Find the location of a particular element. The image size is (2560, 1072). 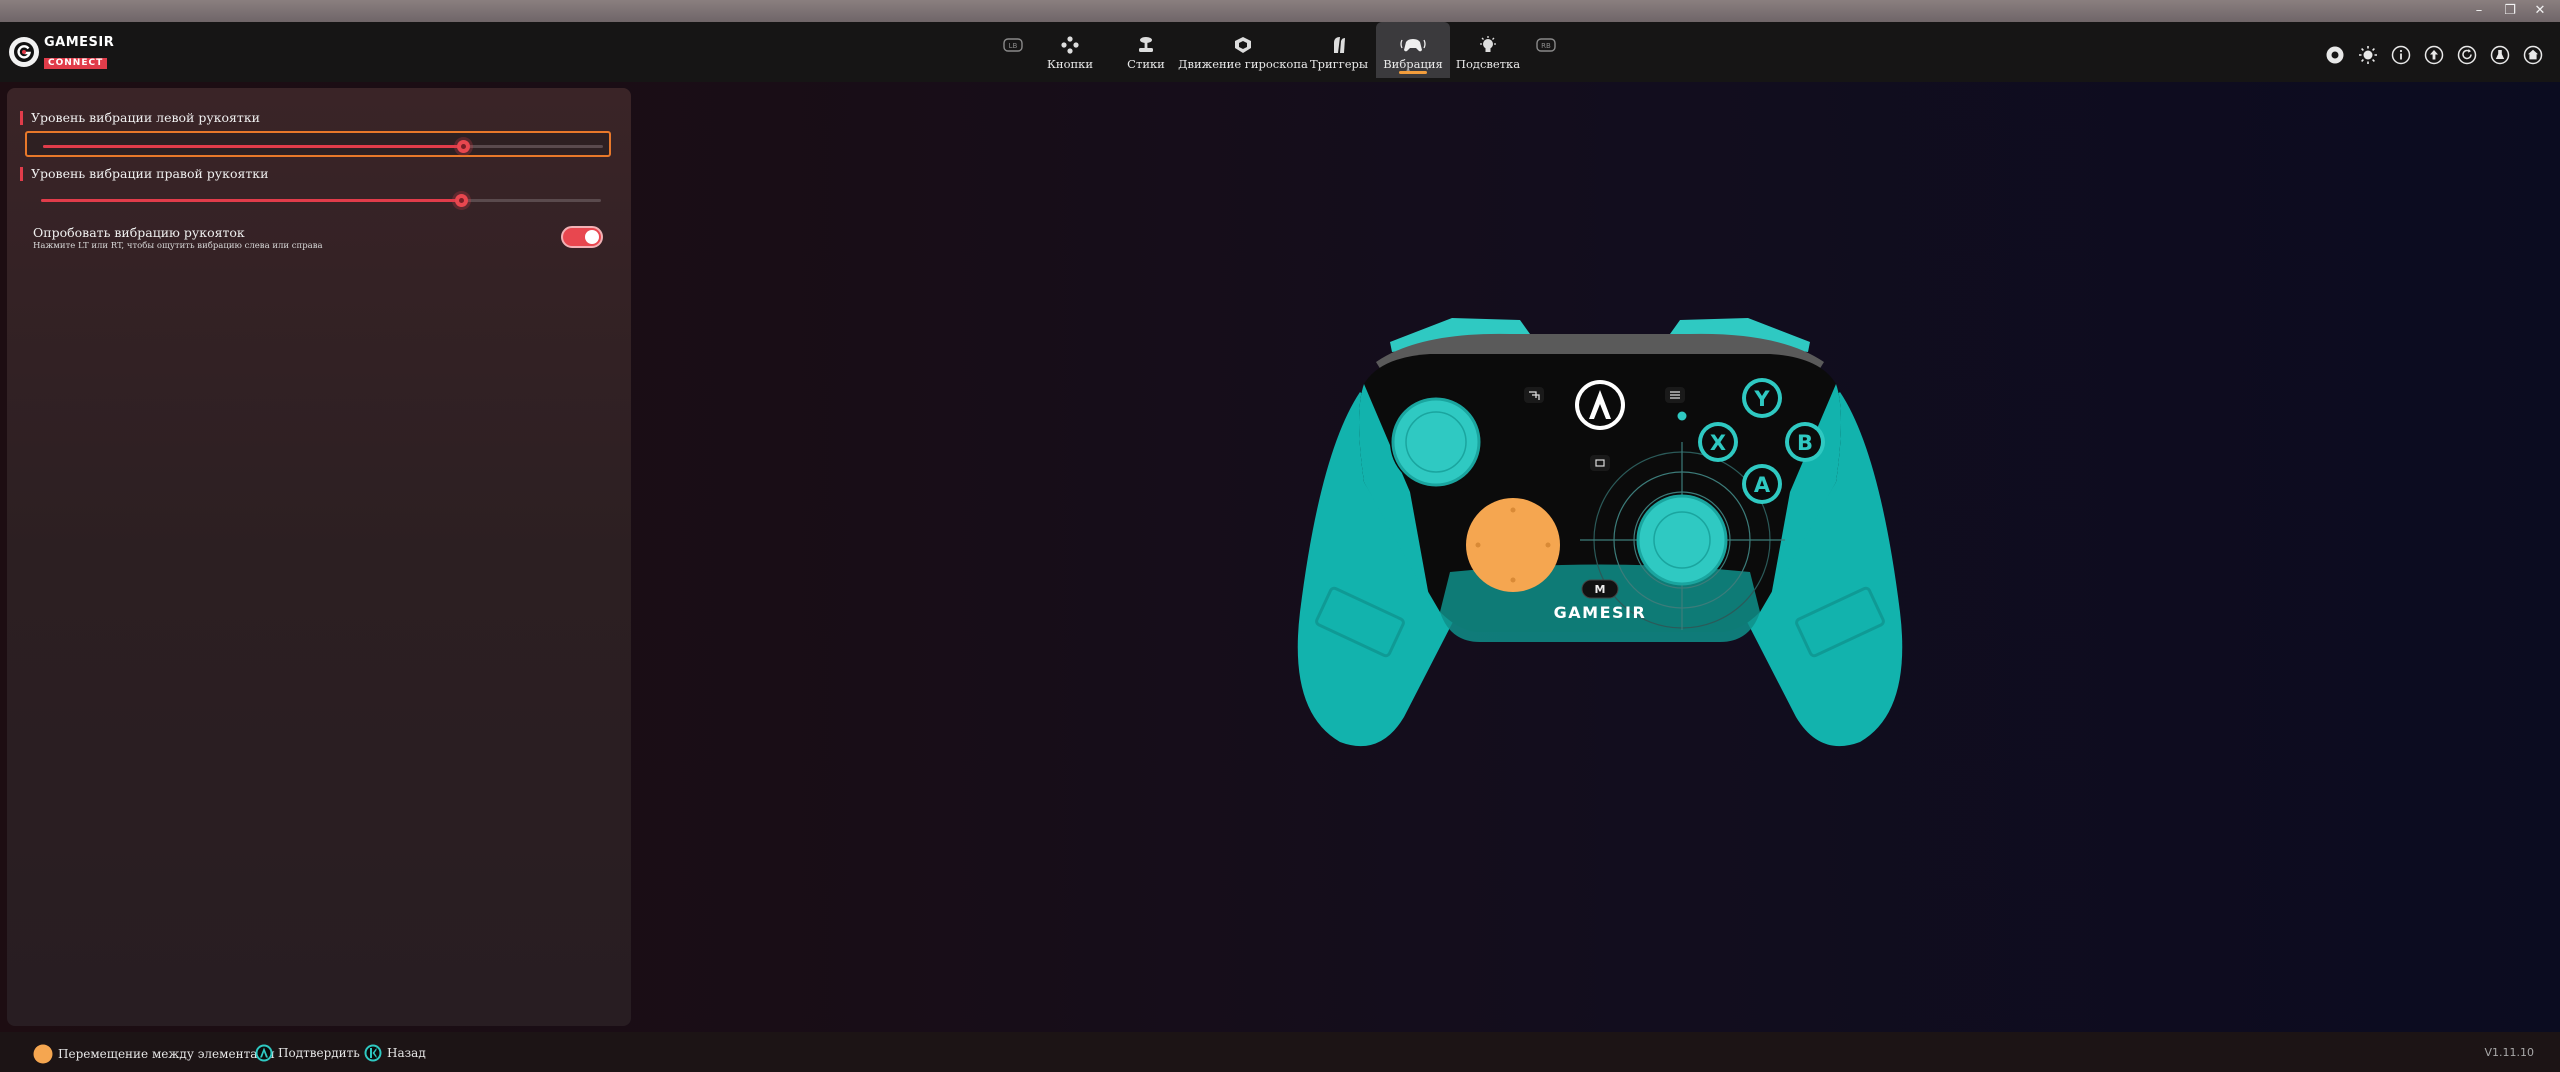

brightness-icon is located at coordinates (2368, 55).